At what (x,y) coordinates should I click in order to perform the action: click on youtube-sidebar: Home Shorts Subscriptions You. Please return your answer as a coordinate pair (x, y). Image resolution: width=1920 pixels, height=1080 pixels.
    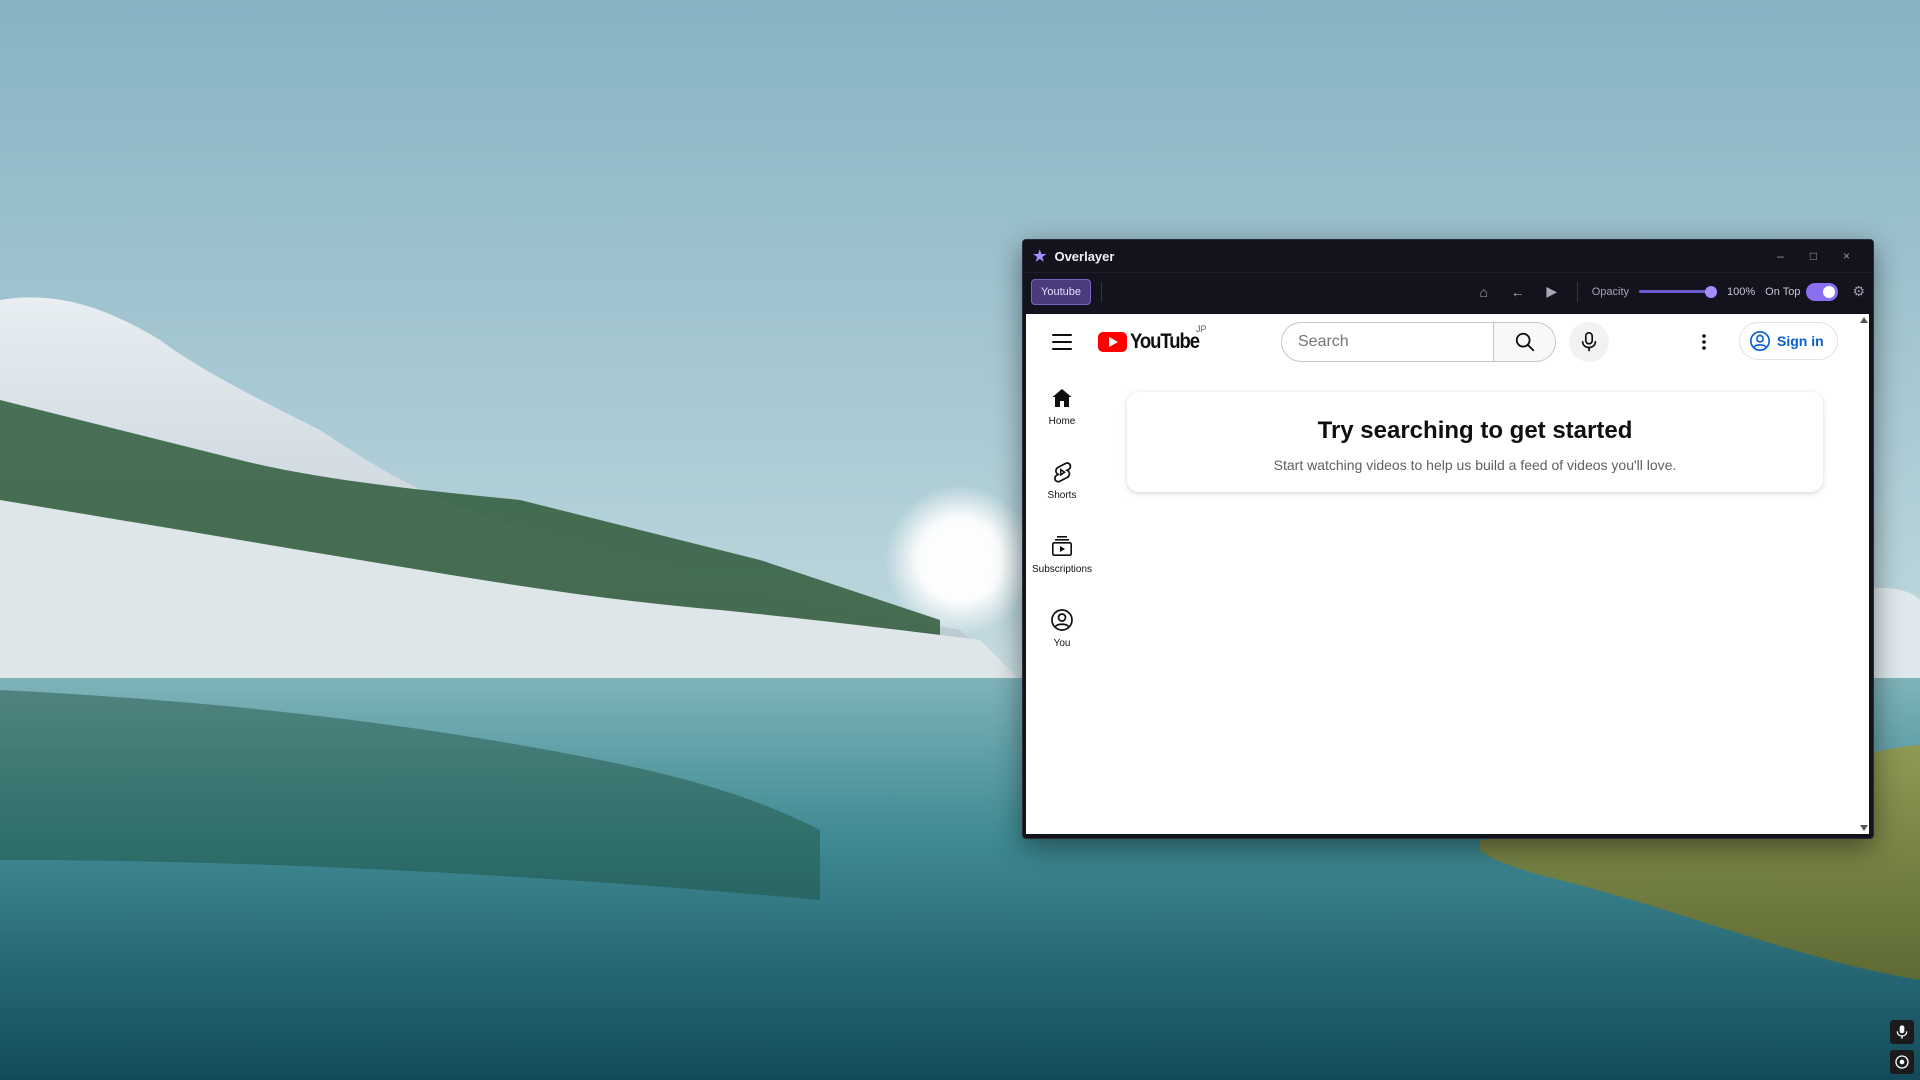
    Looking at the image, I should click on (1062, 518).